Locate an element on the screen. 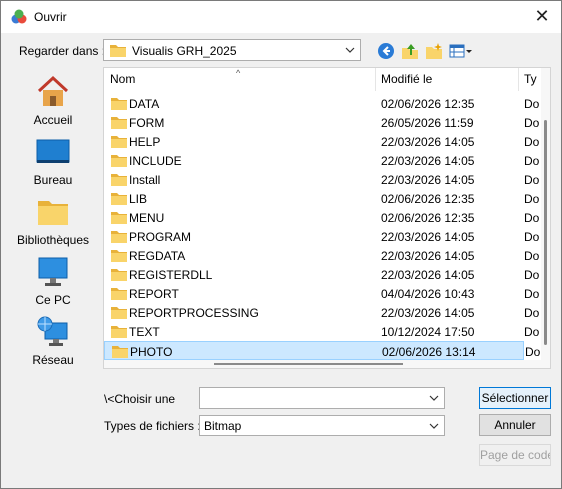 The height and width of the screenshot is (489, 562). up-folder-icon is located at coordinates (410, 51).